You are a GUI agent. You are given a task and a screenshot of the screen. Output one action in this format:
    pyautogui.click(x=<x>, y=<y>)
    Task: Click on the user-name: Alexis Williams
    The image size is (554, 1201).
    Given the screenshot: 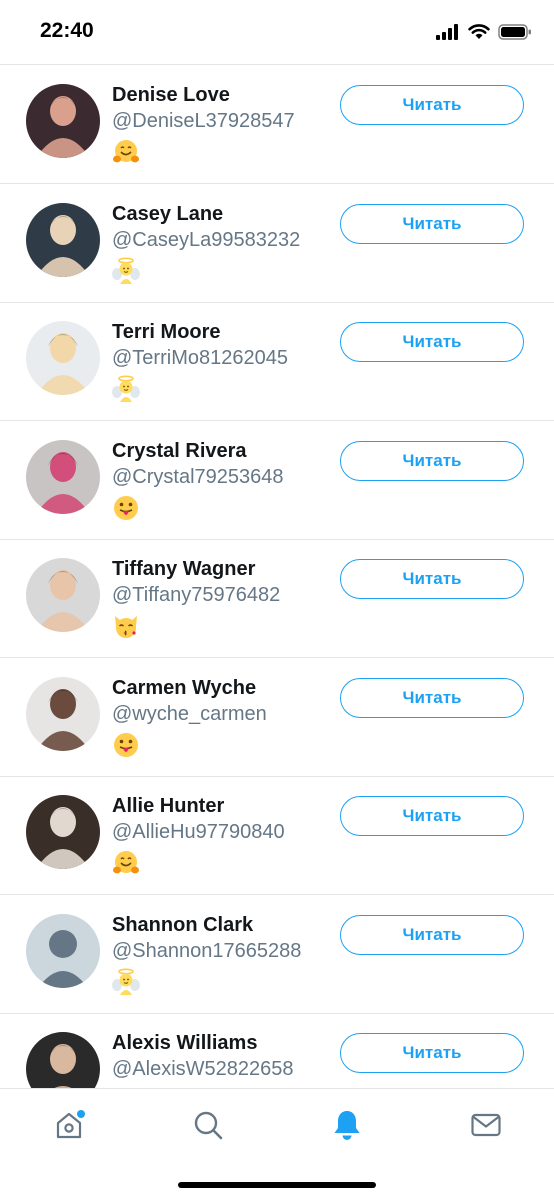 What is the action you would take?
    pyautogui.click(x=184, y=1043)
    